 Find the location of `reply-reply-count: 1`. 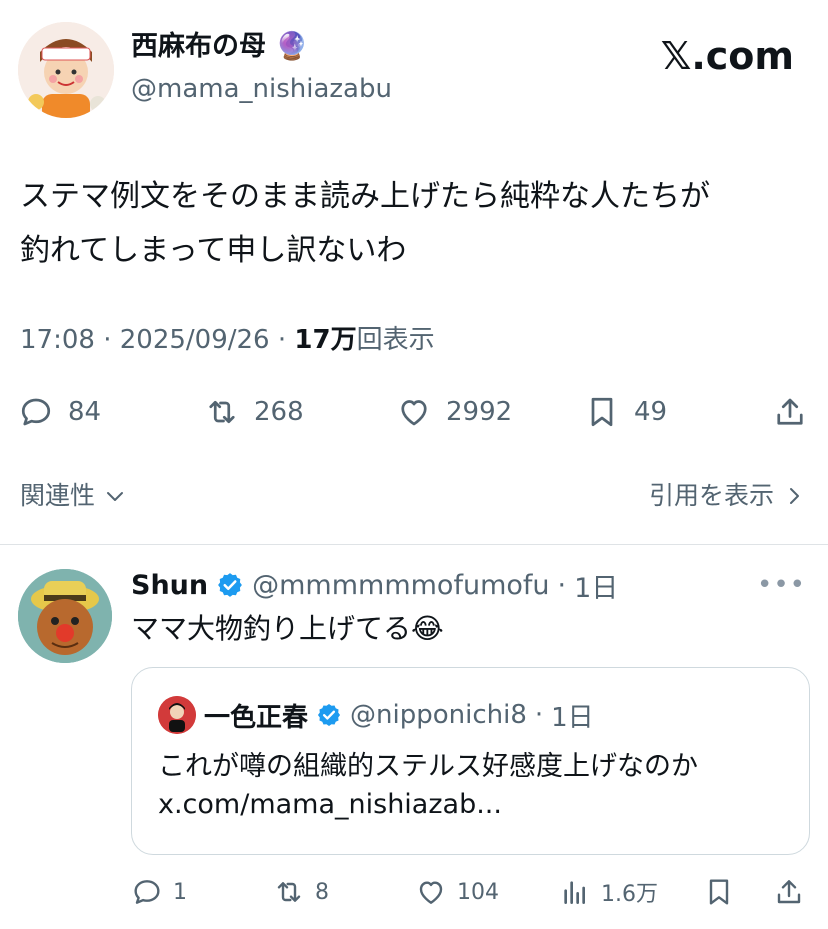

reply-reply-count: 1 is located at coordinates (180, 892).